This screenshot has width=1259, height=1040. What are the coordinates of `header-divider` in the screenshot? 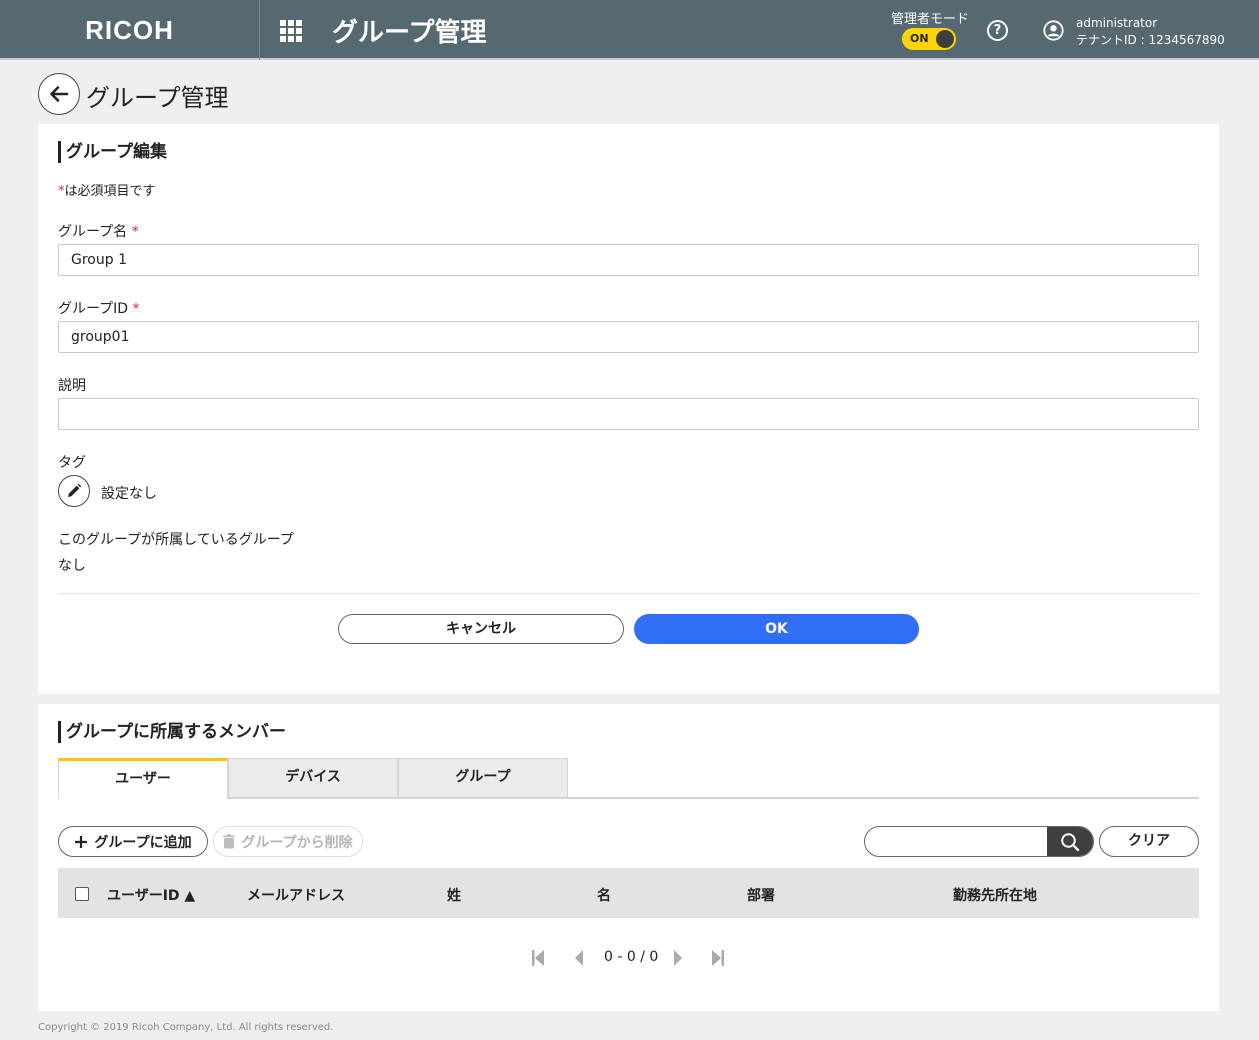 It's located at (259, 30).